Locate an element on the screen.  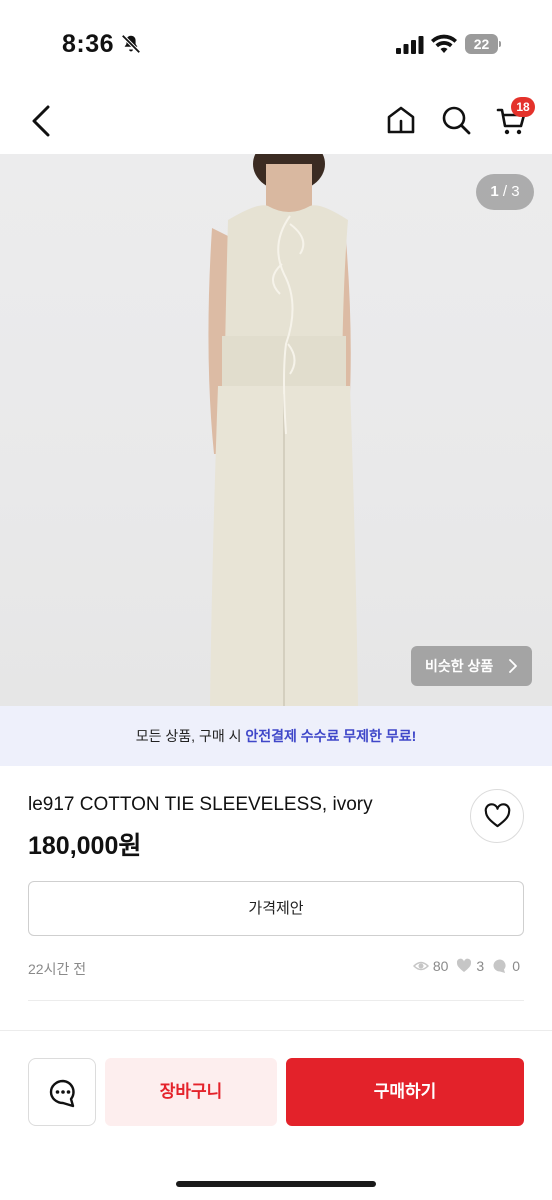
product-title: le917 COTTON TIE SLEEVELESS, ivory is located at coordinates (200, 804).